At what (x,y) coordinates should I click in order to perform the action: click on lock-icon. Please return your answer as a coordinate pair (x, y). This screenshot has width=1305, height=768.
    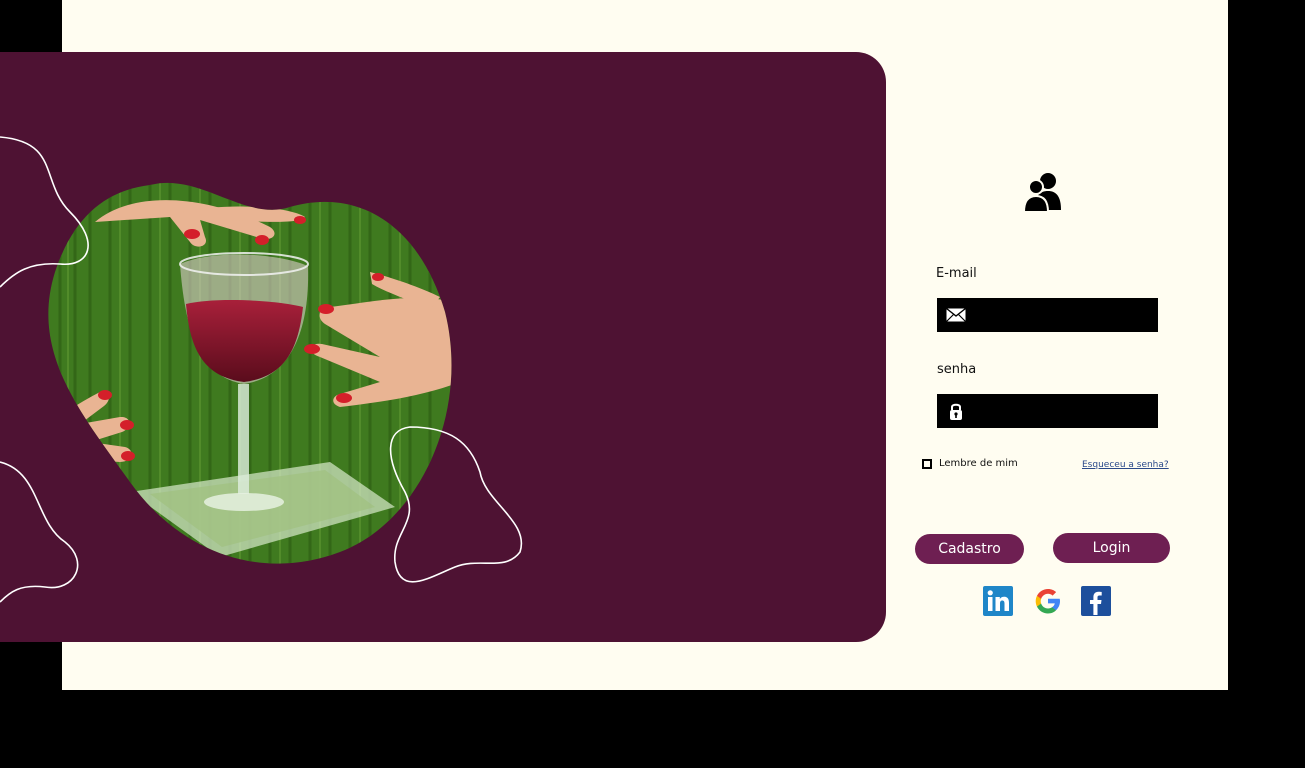
    Looking at the image, I should click on (956, 411).